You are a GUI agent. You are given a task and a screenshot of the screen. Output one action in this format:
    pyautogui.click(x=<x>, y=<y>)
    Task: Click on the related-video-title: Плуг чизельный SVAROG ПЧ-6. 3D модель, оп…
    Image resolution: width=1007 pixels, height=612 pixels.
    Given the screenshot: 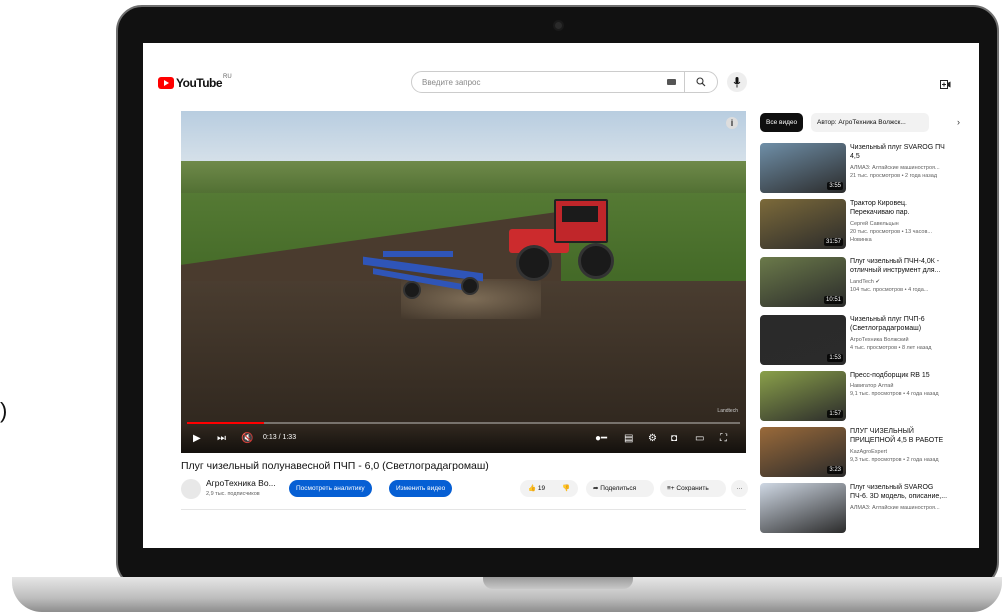 What is the action you would take?
    pyautogui.click(x=907, y=492)
    